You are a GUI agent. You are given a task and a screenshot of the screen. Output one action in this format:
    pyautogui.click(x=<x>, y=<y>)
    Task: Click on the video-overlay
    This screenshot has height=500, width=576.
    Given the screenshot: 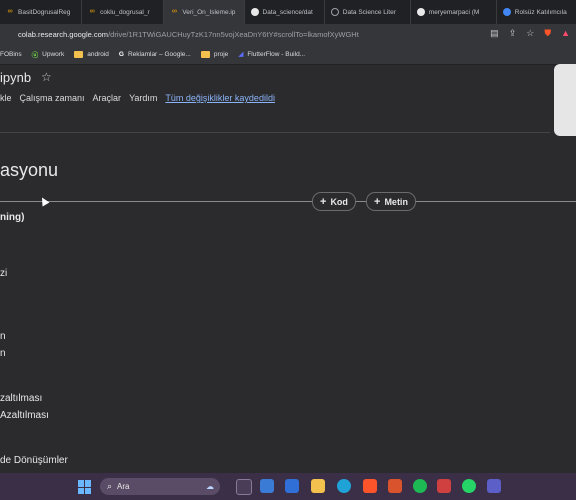 What is the action you would take?
    pyautogui.click(x=565, y=100)
    